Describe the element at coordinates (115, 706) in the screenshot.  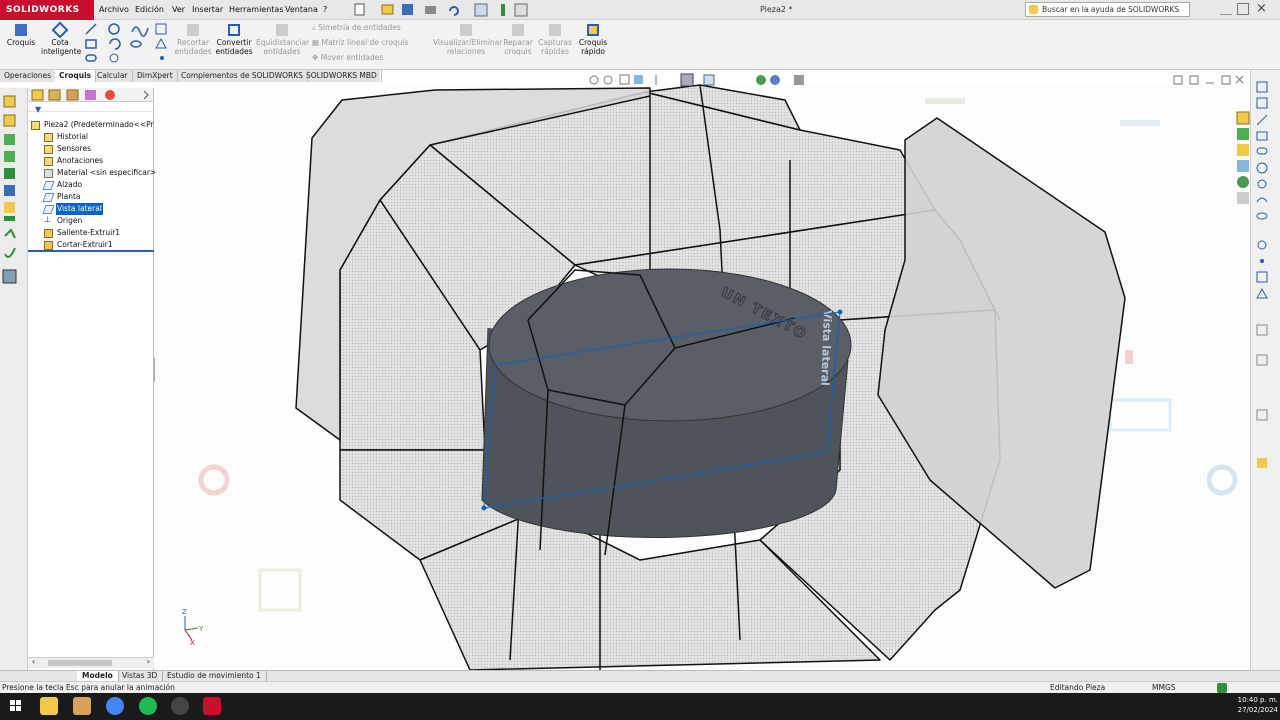
I see `chrome-icon` at that location.